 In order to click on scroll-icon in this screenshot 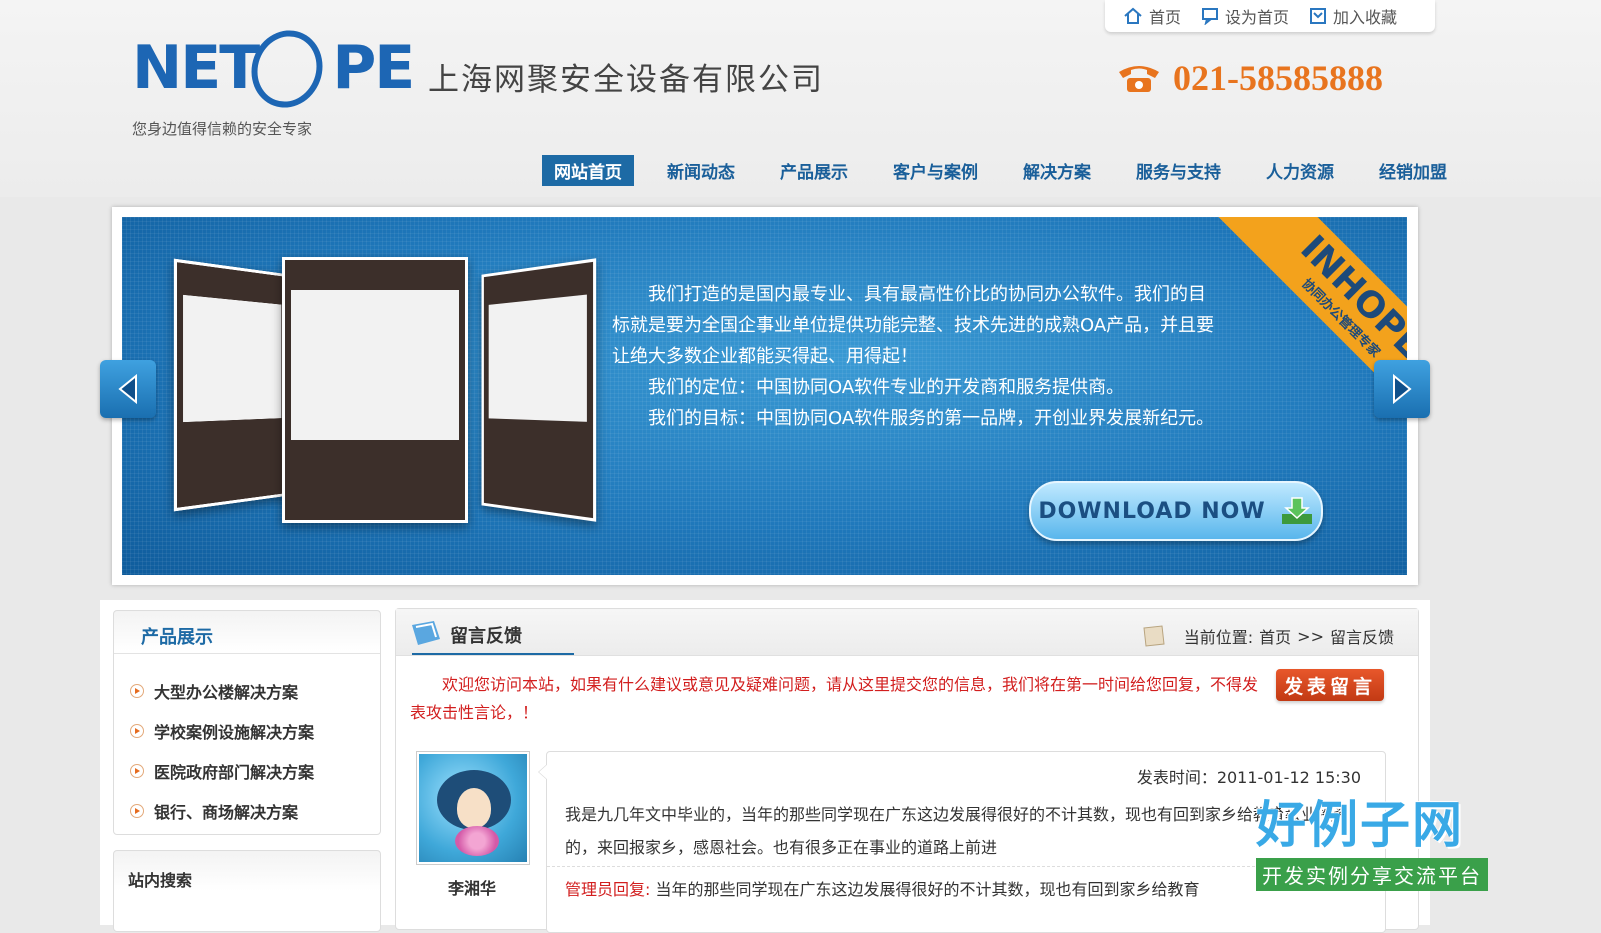, I will do `click(1154, 636)`.